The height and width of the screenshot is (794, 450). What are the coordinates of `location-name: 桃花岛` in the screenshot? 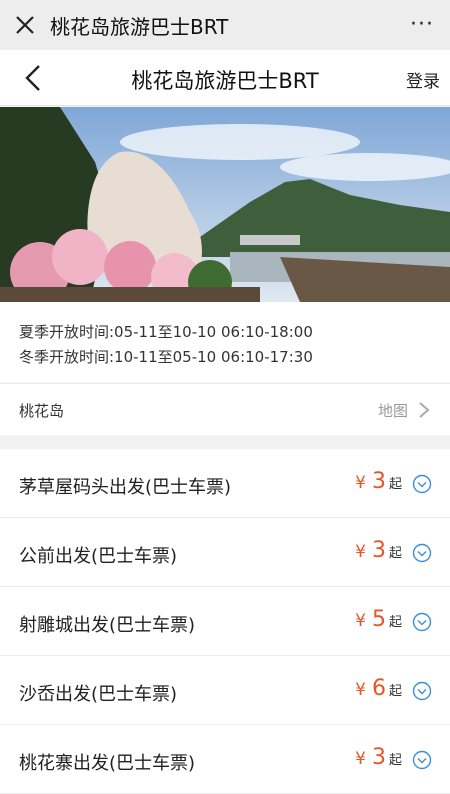 It's located at (42, 411).